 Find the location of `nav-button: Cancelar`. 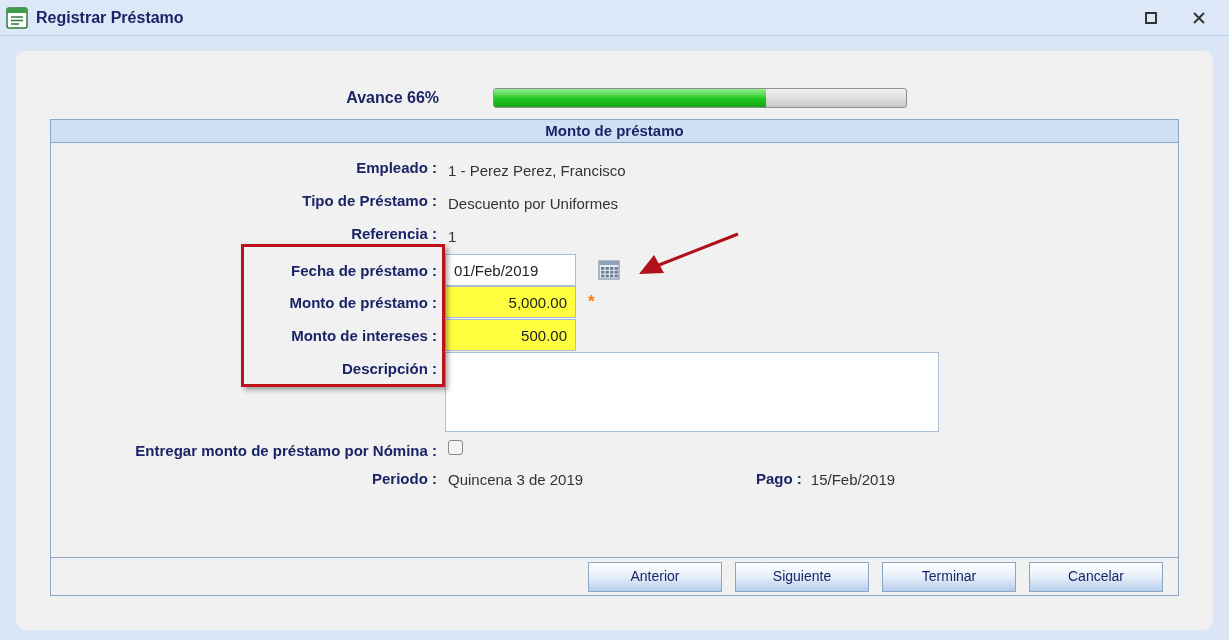

nav-button: Cancelar is located at coordinates (1096, 576).